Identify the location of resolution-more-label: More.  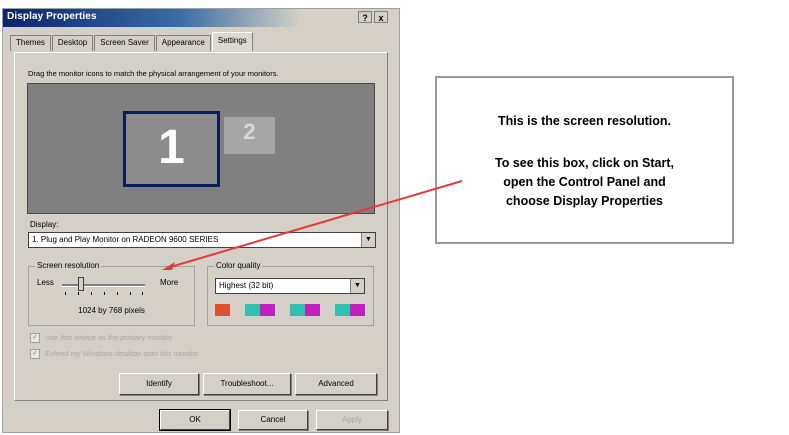
(169, 282).